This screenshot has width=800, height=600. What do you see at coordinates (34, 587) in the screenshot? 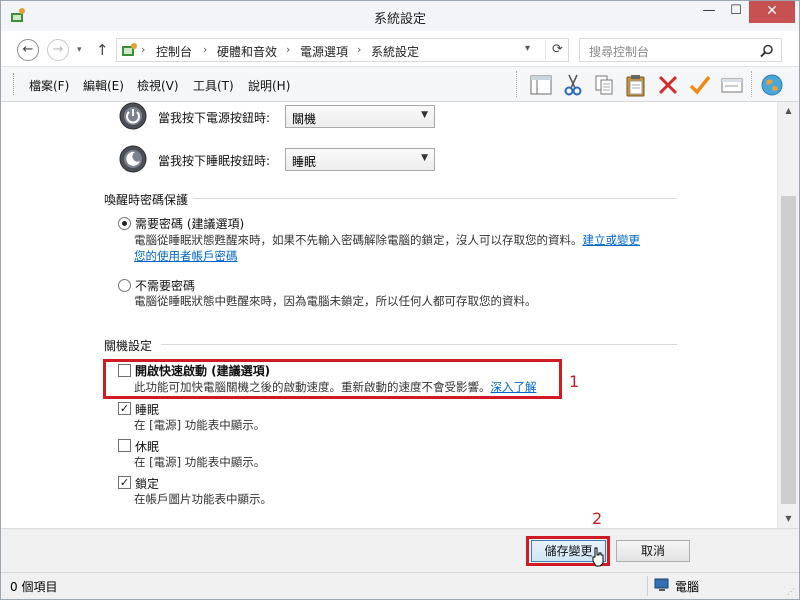
I see `item-count: 0 個項目` at bounding box center [34, 587].